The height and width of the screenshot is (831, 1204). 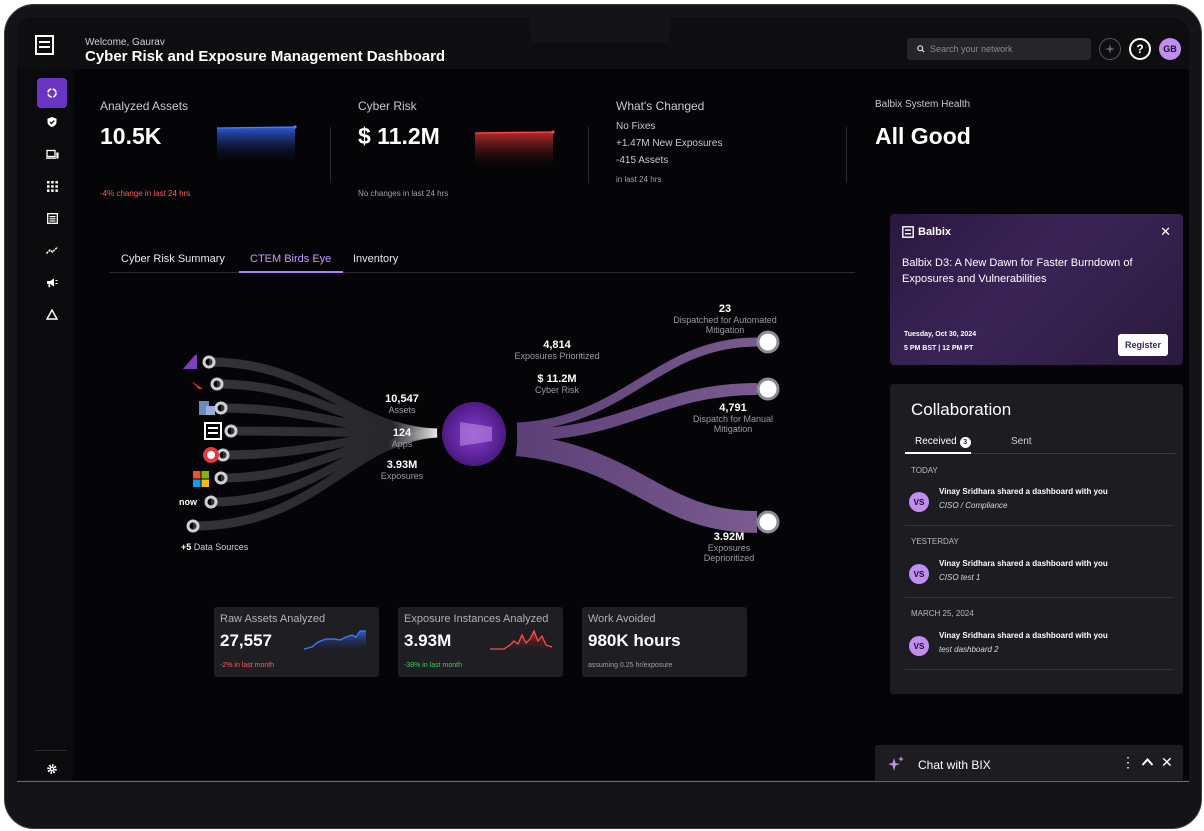 I want to click on devices-icon, so click(x=52, y=154).